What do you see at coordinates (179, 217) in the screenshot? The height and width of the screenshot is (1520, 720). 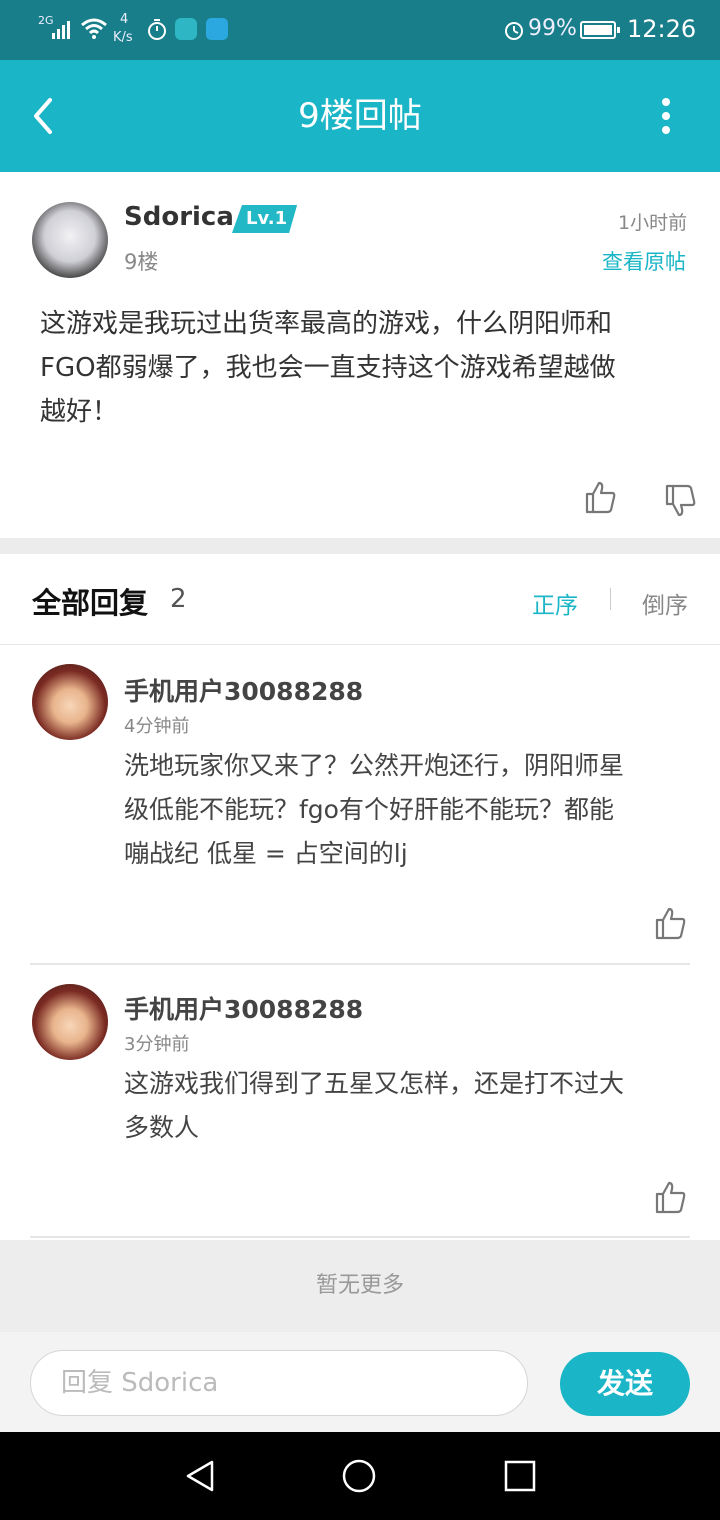 I see `post-username: Sdorica` at bounding box center [179, 217].